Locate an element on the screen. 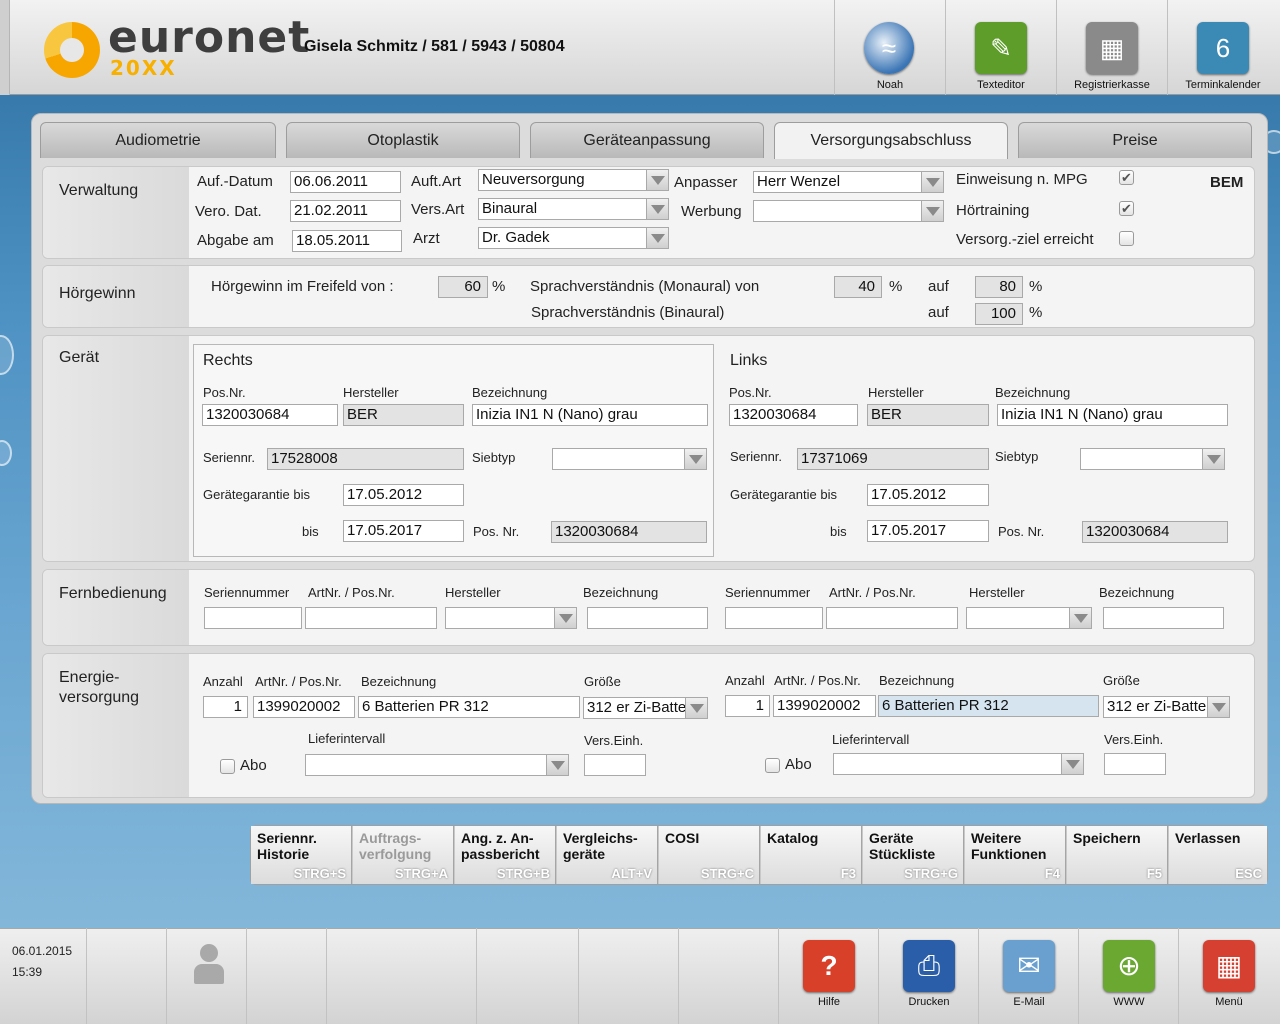  auftart-select: Neuversorgung is located at coordinates (573, 180).